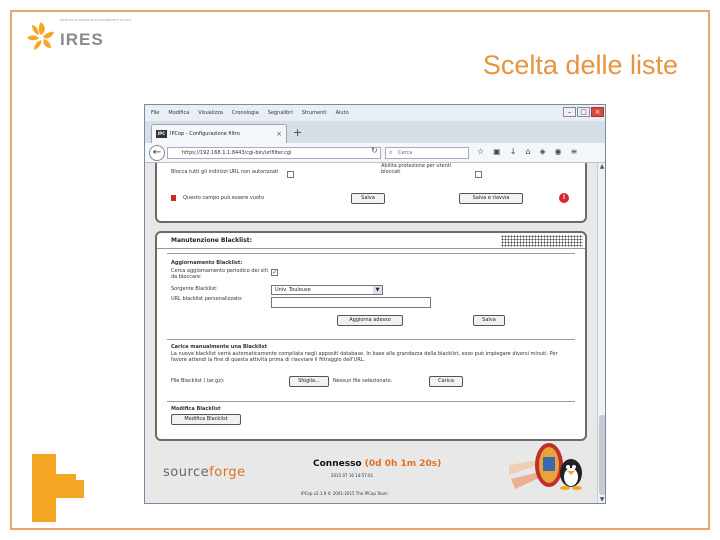 The width and height of the screenshot is (720, 540). What do you see at coordinates (601, 167) in the screenshot?
I see `scroll-up-icon: ▲` at bounding box center [601, 167].